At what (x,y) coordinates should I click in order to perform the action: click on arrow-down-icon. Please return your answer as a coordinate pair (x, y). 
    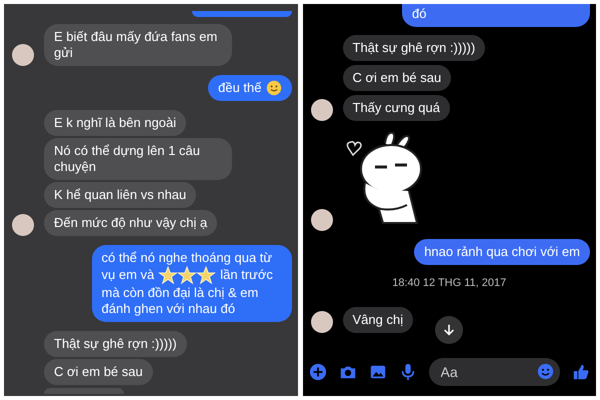
    Looking at the image, I should click on (449, 330).